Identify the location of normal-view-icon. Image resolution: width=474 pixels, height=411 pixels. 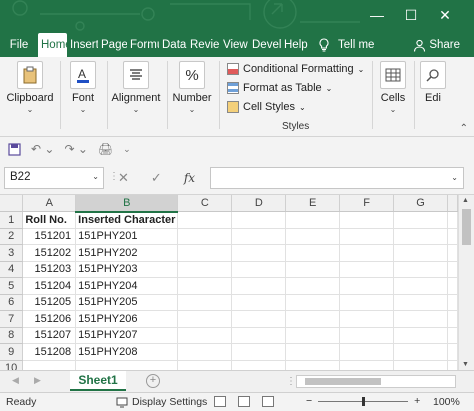
(220, 401).